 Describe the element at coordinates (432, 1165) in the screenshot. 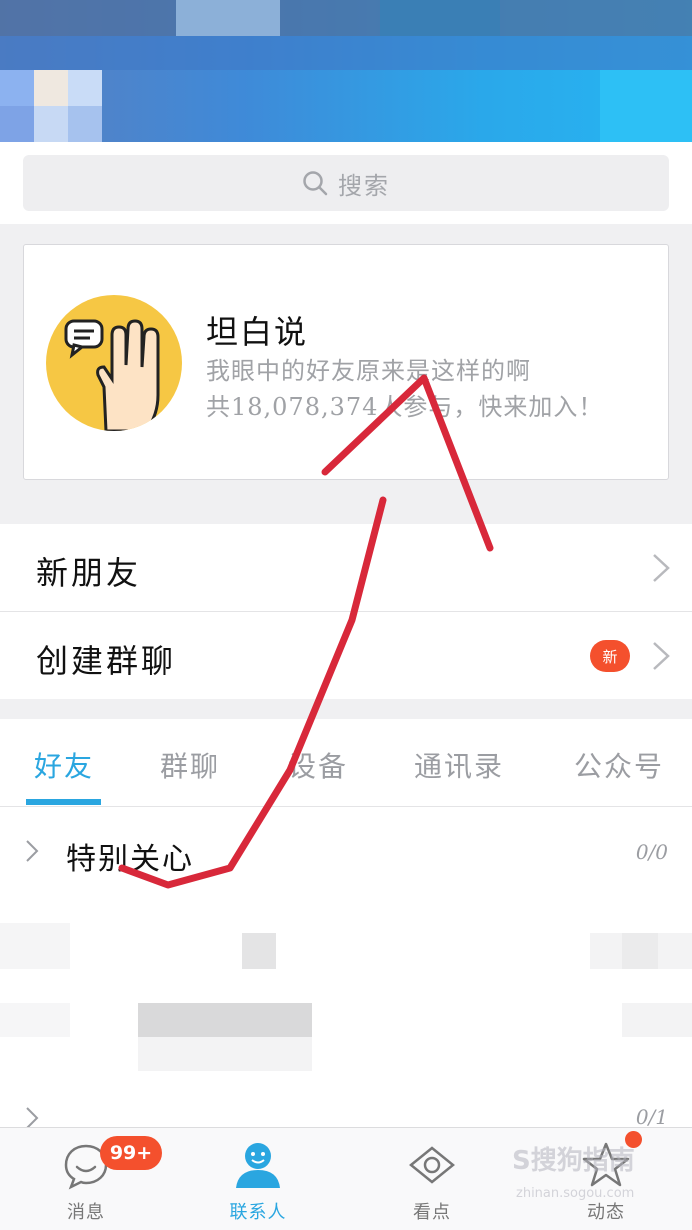

I see `eye-icon` at that location.